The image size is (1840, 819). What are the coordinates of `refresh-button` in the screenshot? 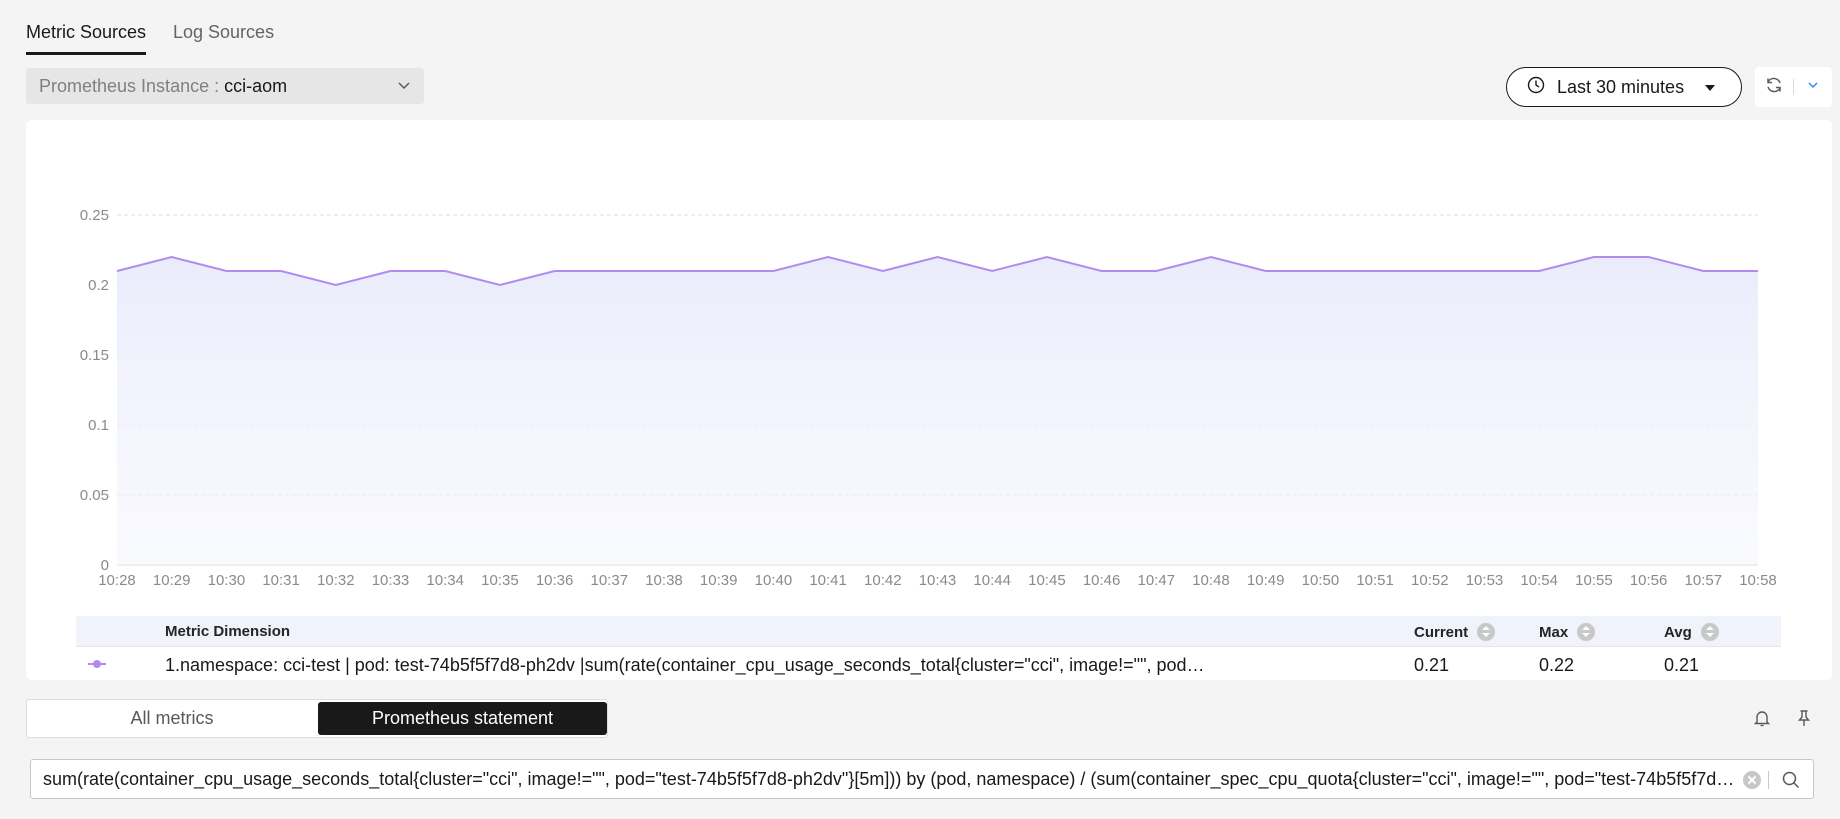 It's located at (1774, 87).